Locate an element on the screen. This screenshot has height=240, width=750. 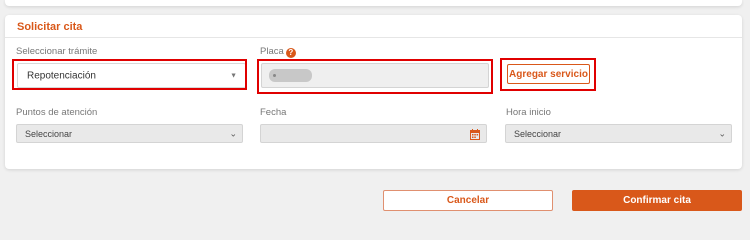
placa-label: Placa is located at coordinates (272, 51).